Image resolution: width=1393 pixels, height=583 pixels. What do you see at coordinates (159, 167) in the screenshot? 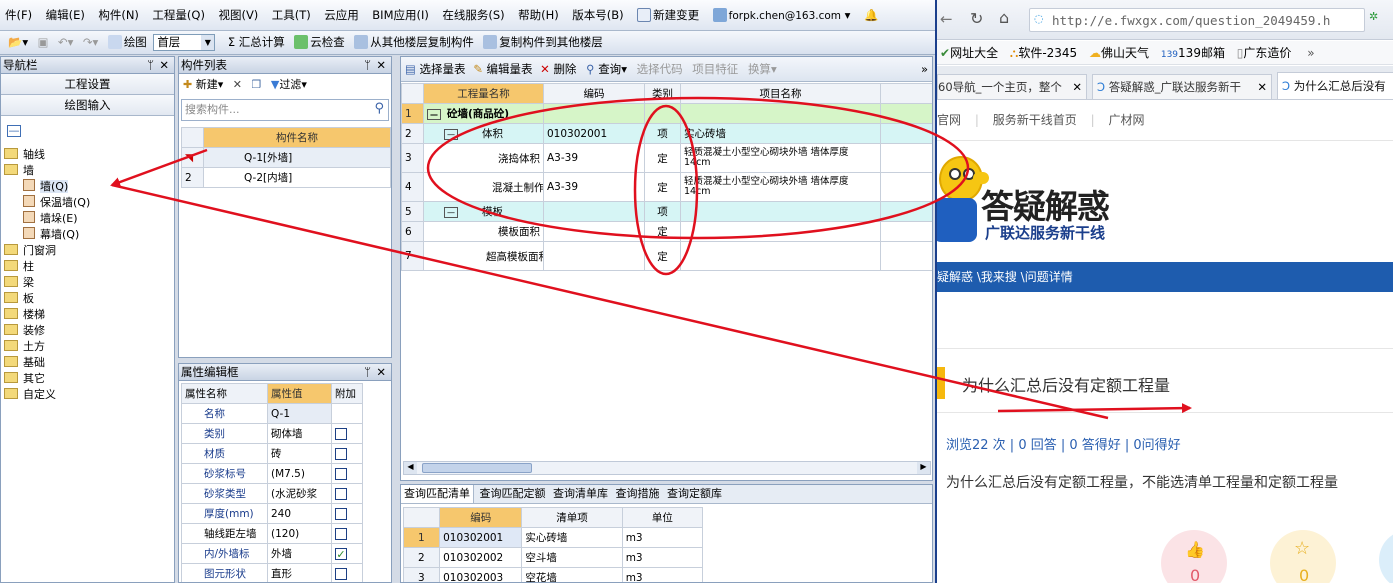
I see `annotation-arrow-to-tree` at bounding box center [159, 167].